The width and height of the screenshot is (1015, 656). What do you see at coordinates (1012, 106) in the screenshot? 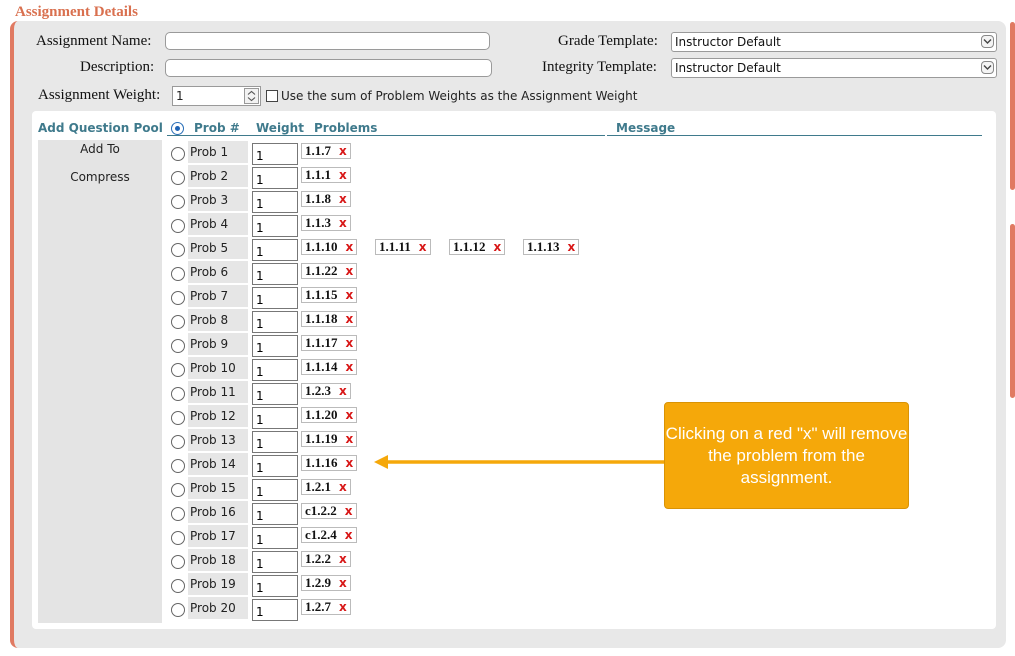
I see `side-accent-bar` at bounding box center [1012, 106].